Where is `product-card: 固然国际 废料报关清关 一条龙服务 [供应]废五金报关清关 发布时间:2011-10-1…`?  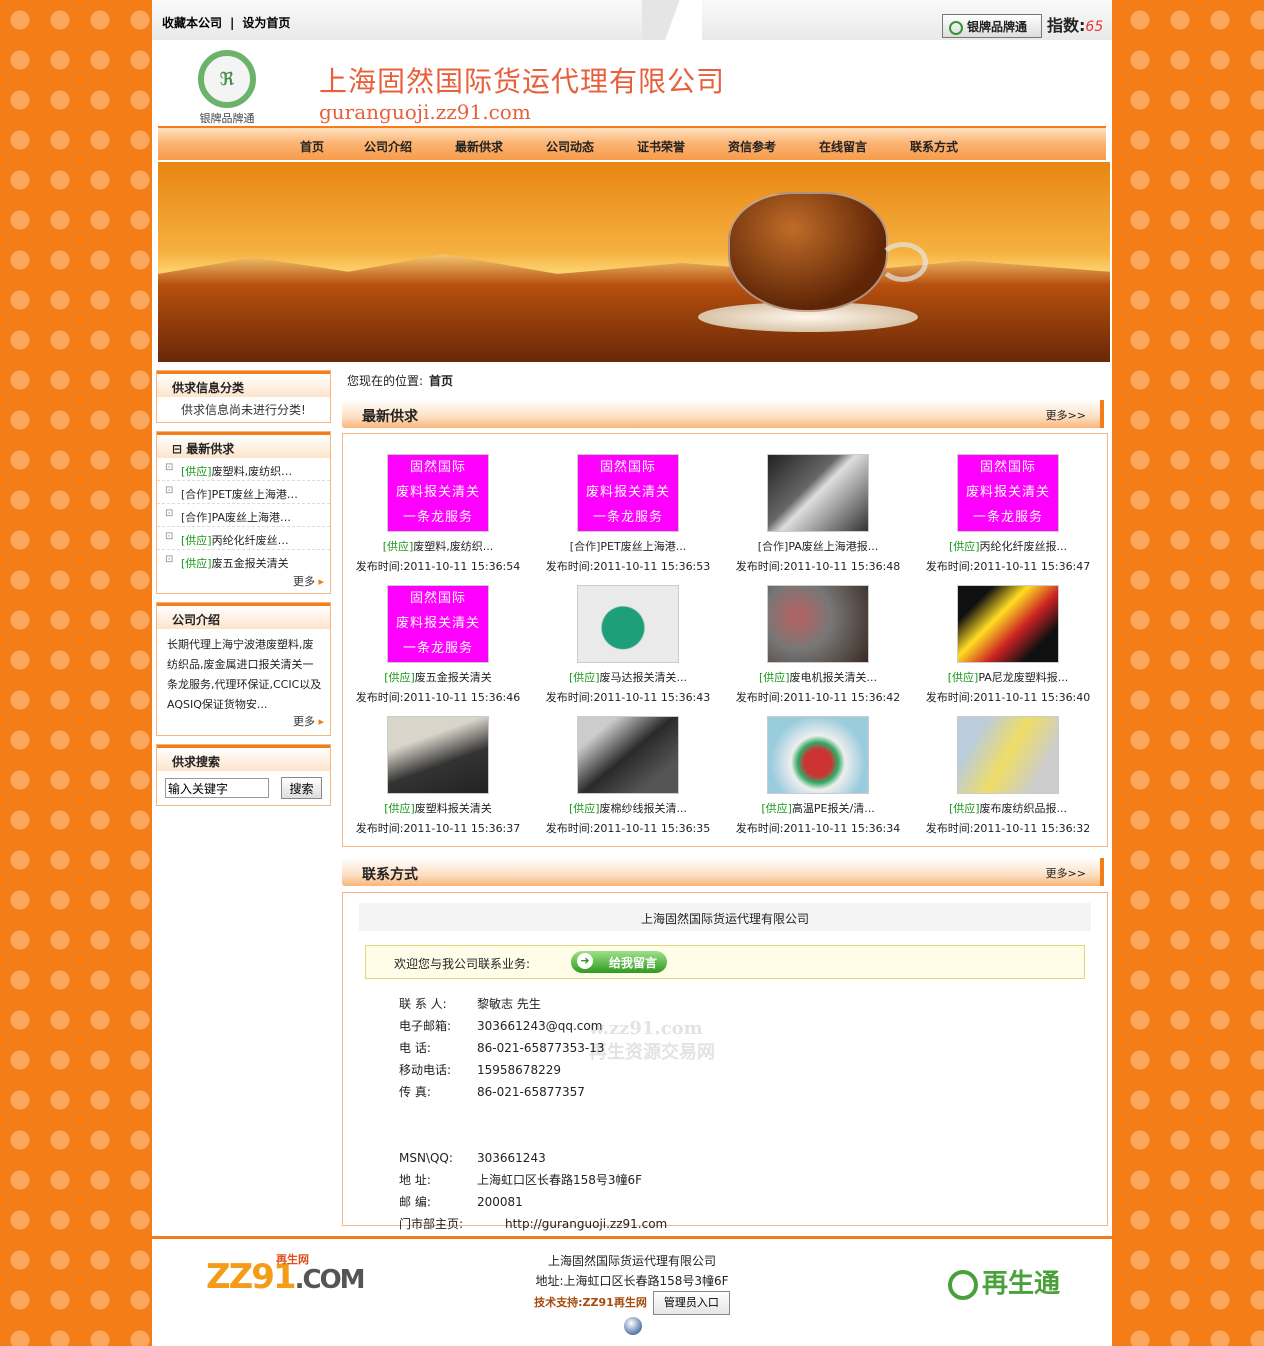 product-card: 固然国际 废料报关清关 一条龙服务 [供应]废五金报关清关 发布时间:2011-10-1… is located at coordinates (438, 645).